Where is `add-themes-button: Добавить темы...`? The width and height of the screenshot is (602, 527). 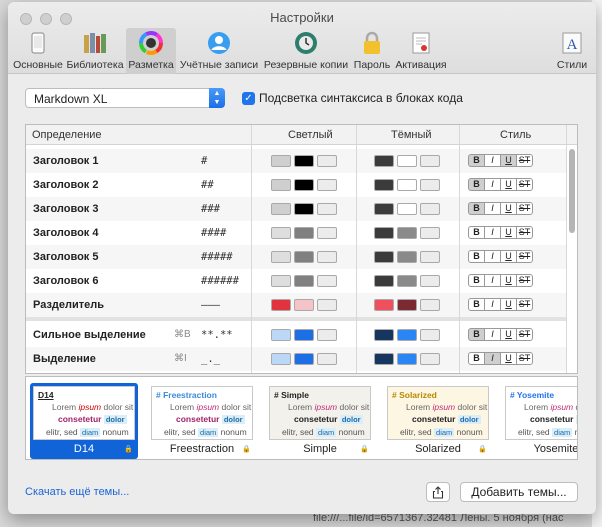
add-themes-button: Добавить темы... is located at coordinates (519, 492).